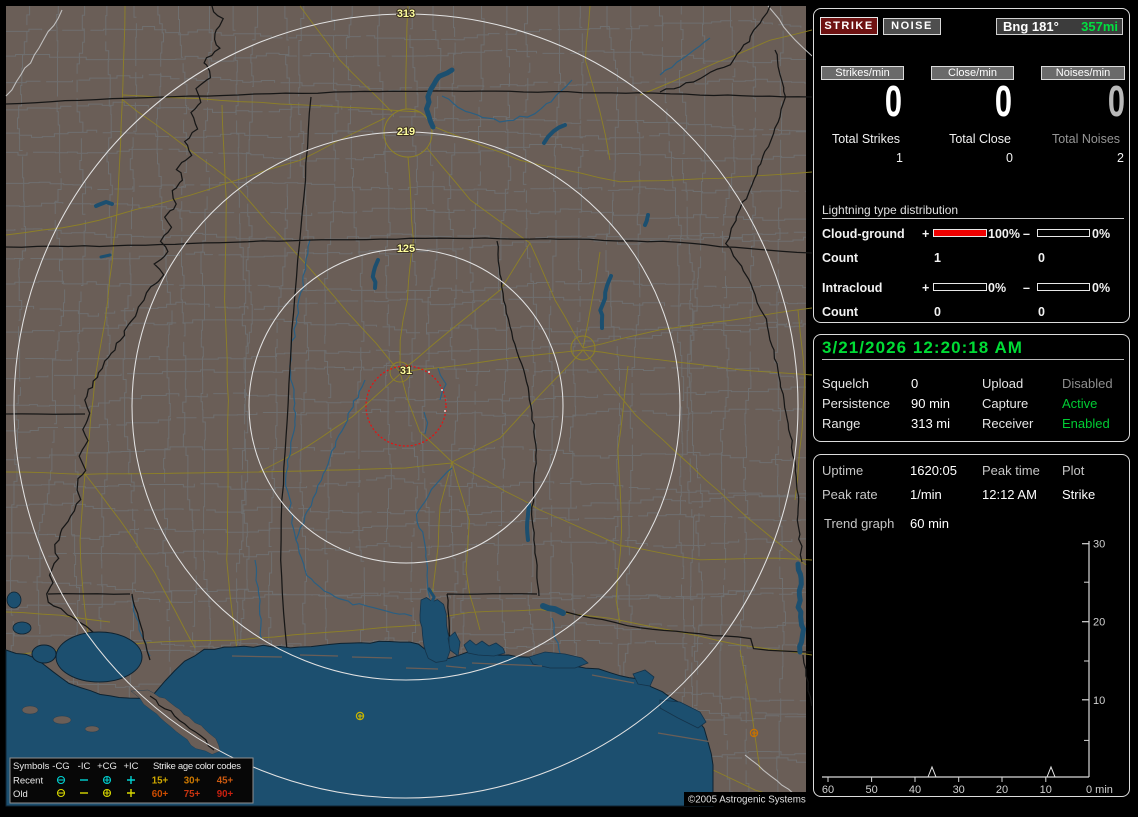  I want to click on svg-text: Symbols, so click(31, 766).